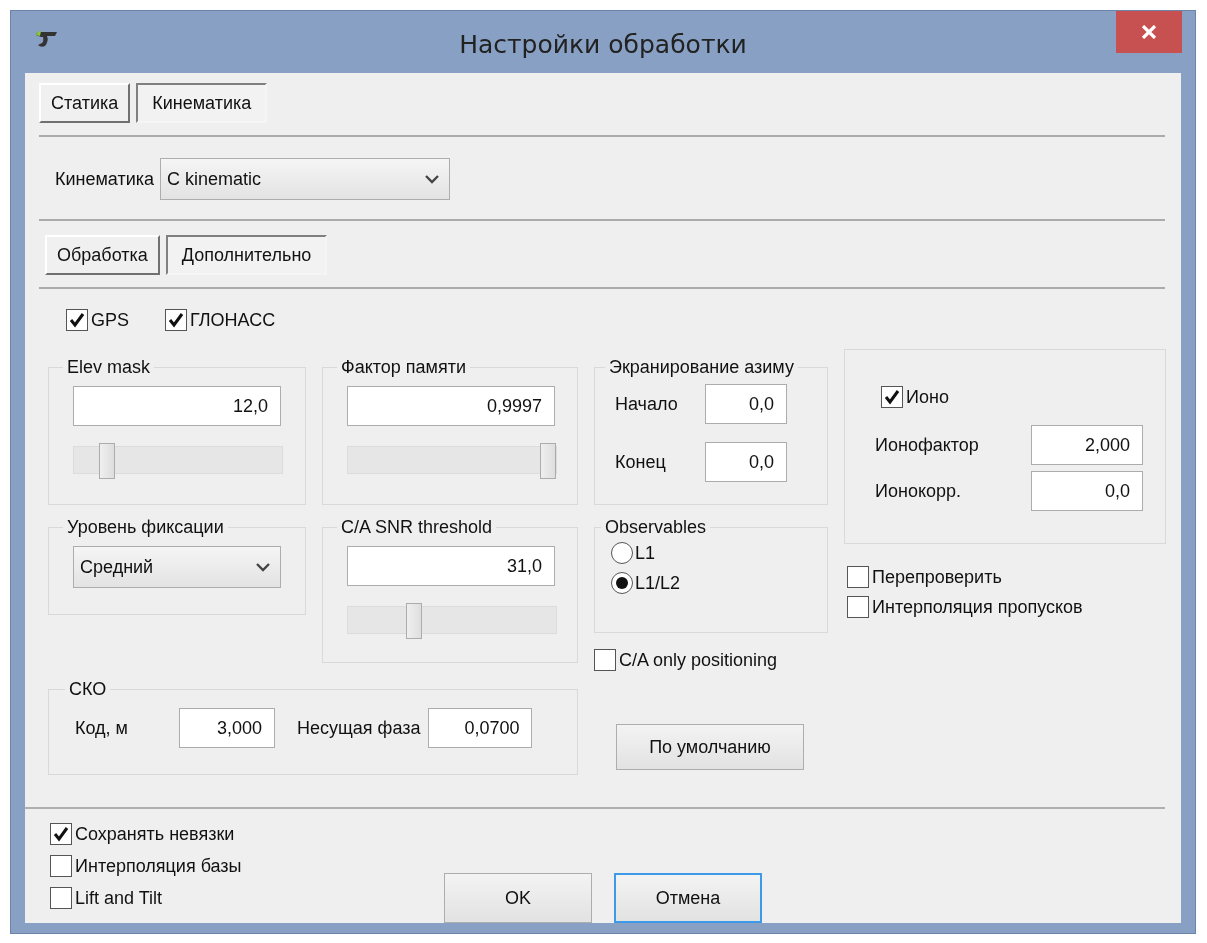  What do you see at coordinates (177, 406) in the screenshot?
I see `input-field: 12,0` at bounding box center [177, 406].